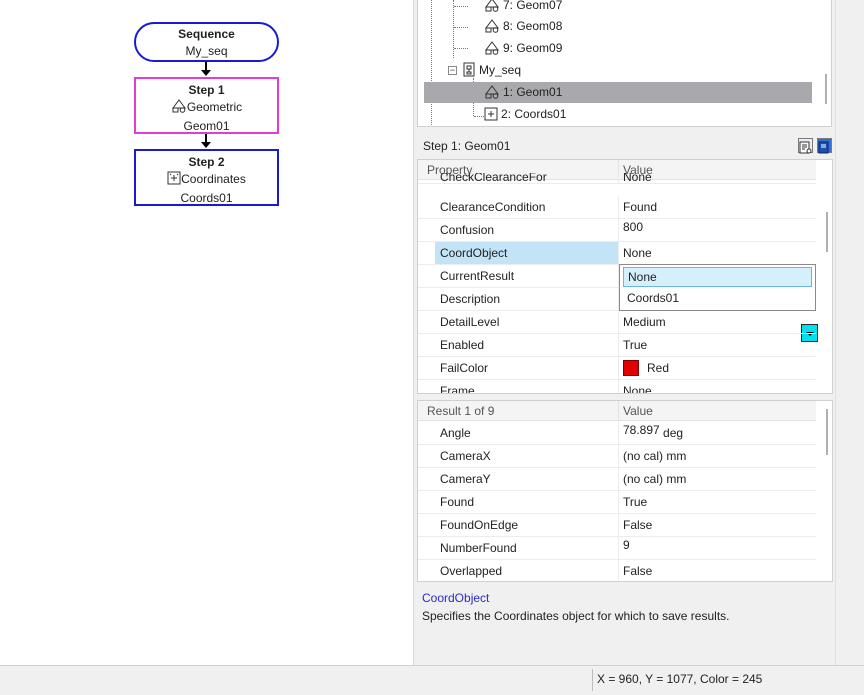  I want to click on tree-item: 9: Geom09, so click(523, 48).